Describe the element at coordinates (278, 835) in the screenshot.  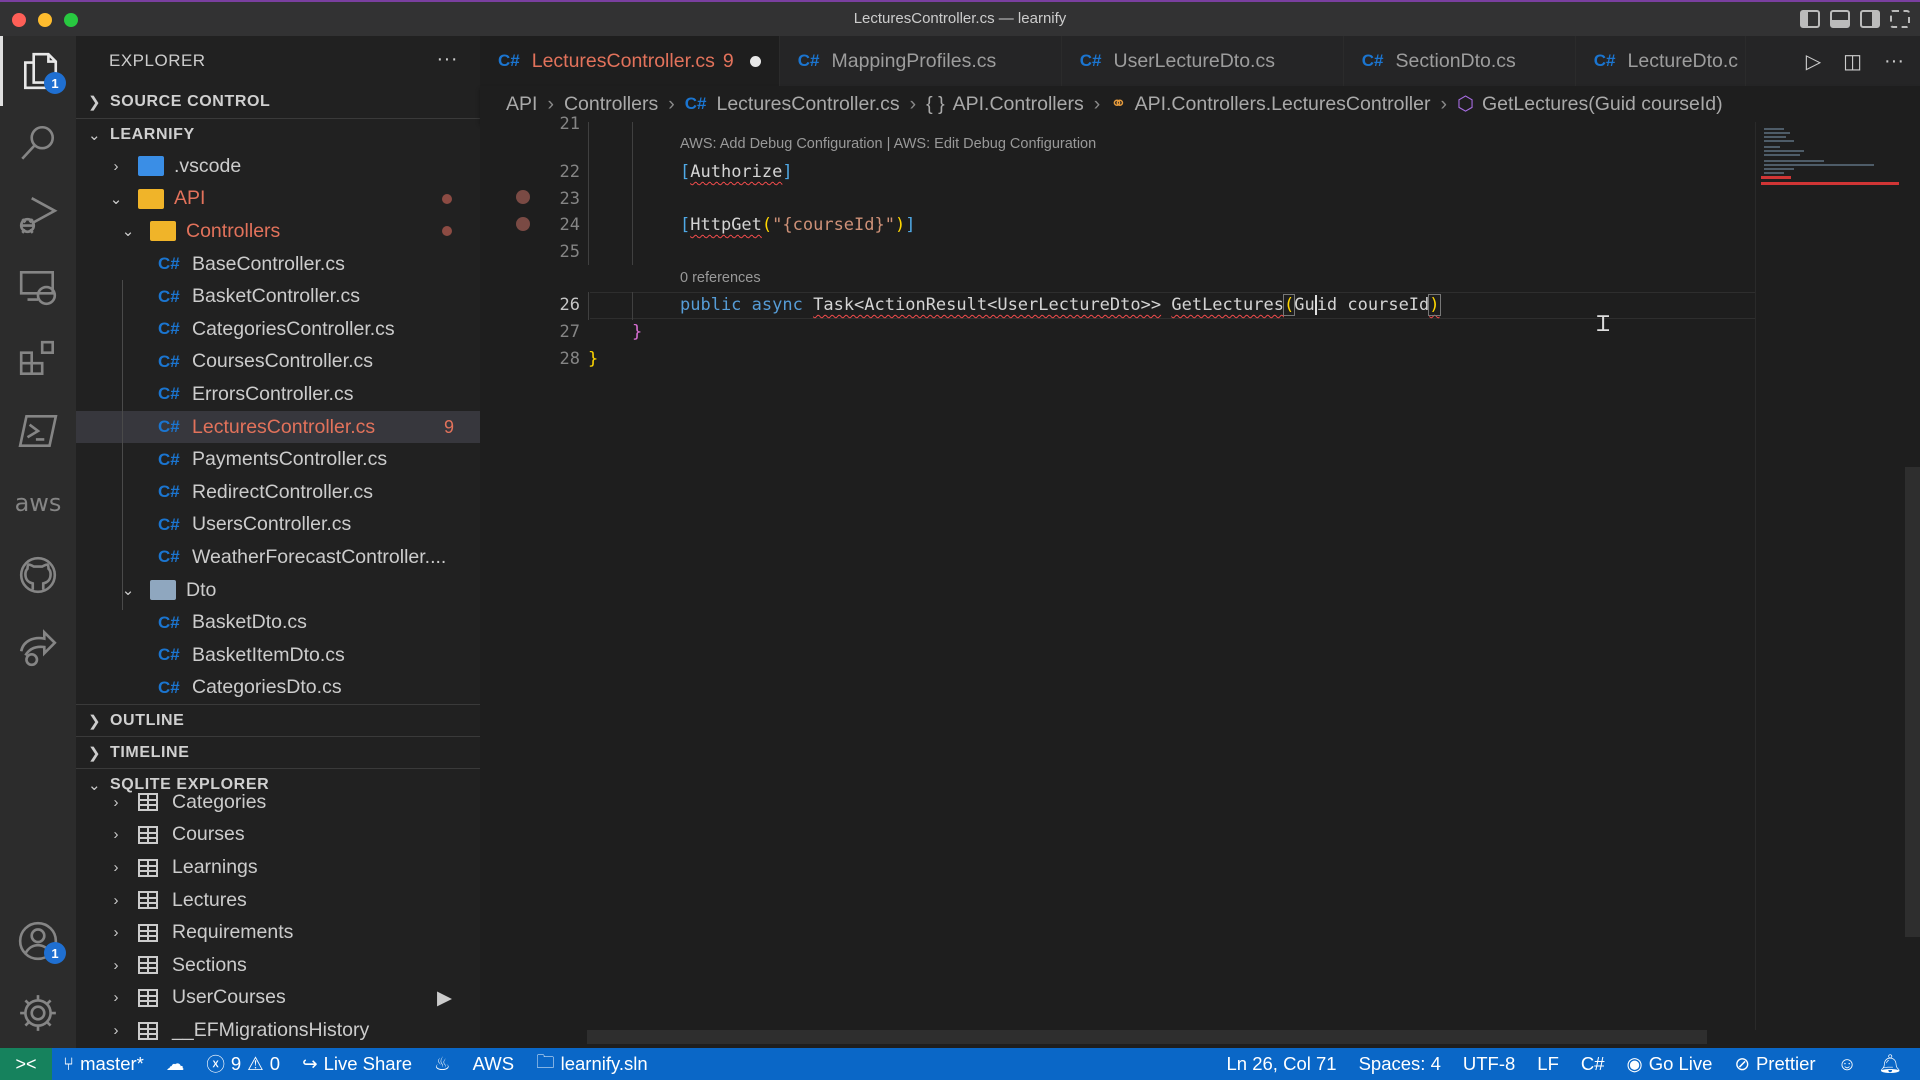
I see `sqlite-table-item: › Courses` at that location.